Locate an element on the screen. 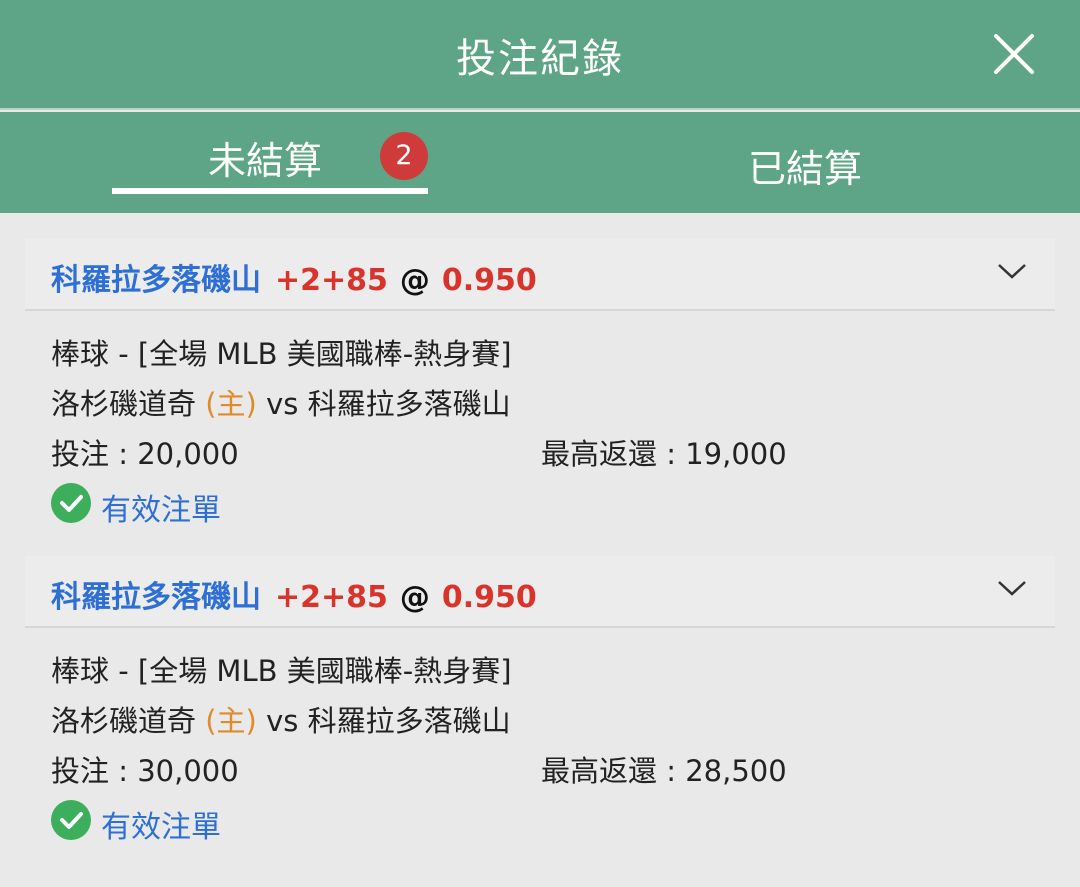  tab-settled: 已結算 is located at coordinates (805, 165).